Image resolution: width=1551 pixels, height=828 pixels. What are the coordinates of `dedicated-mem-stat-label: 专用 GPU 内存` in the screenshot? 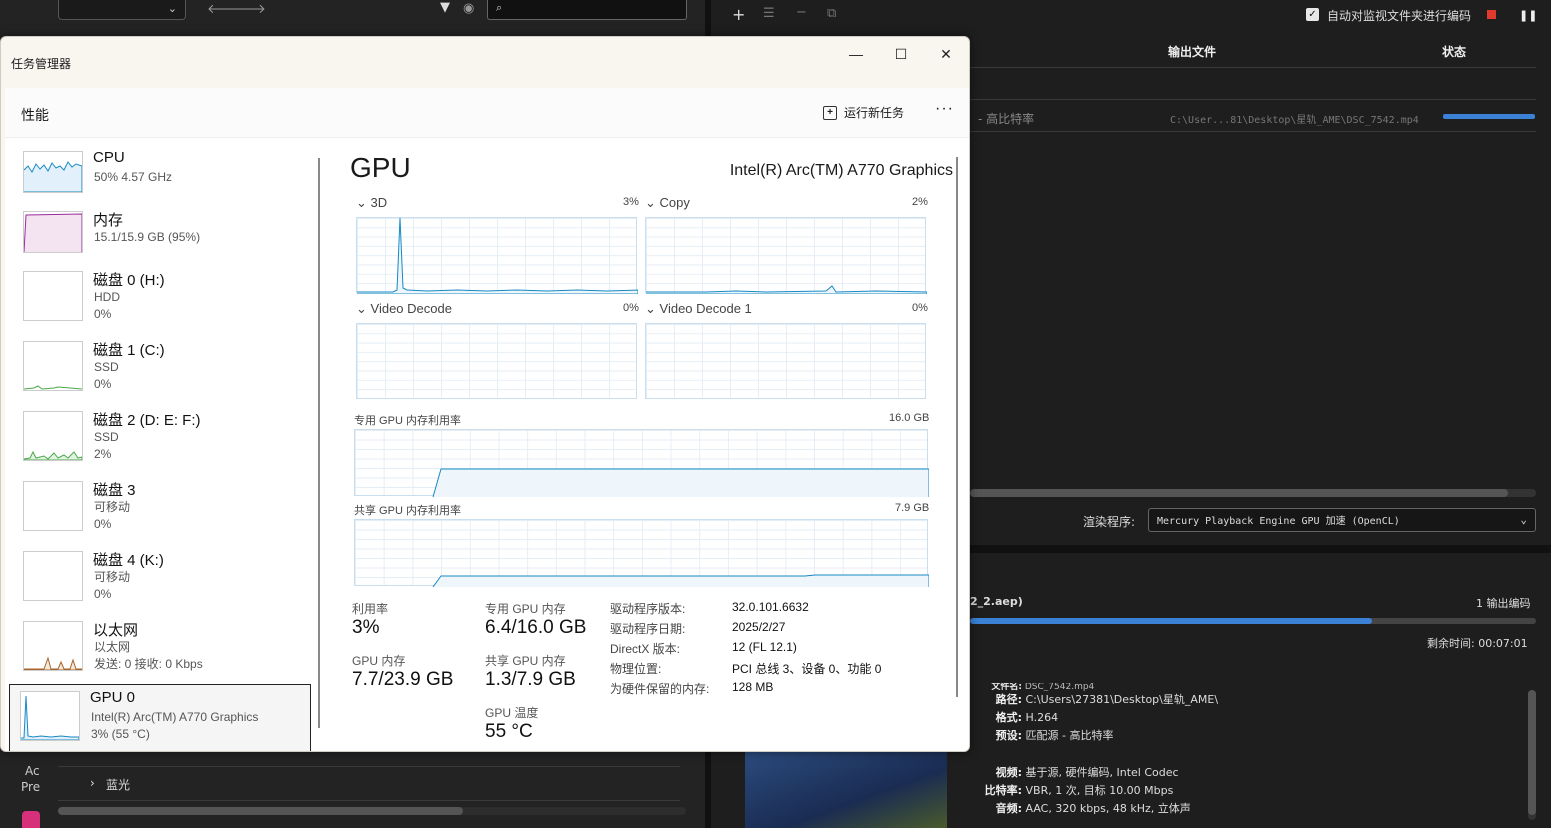 It's located at (525, 609).